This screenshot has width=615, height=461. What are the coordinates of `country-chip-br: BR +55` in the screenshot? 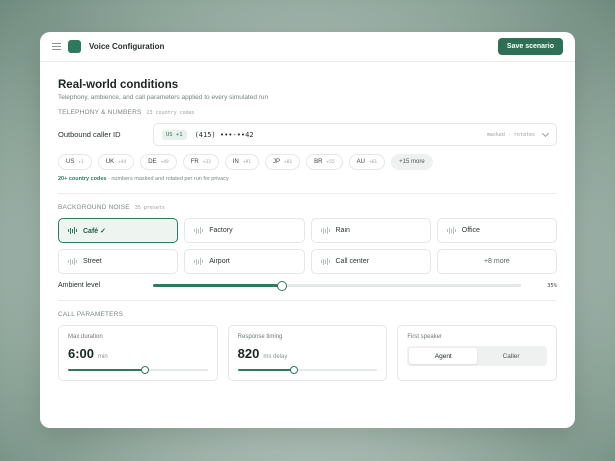 It's located at (324, 162).